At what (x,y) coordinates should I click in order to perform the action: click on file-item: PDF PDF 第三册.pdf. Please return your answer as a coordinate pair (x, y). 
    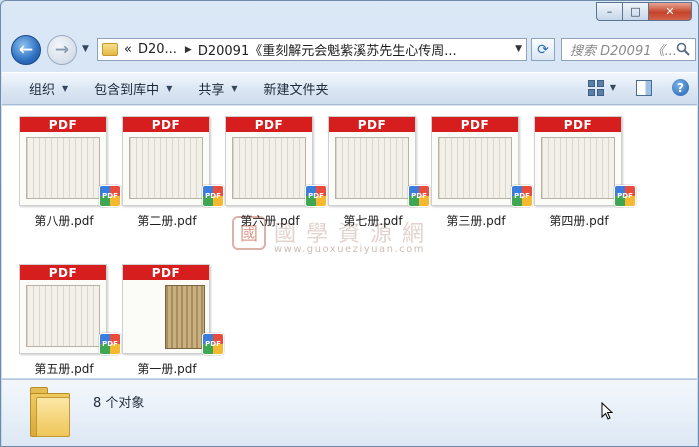
    Looking at the image, I should click on (479, 167).